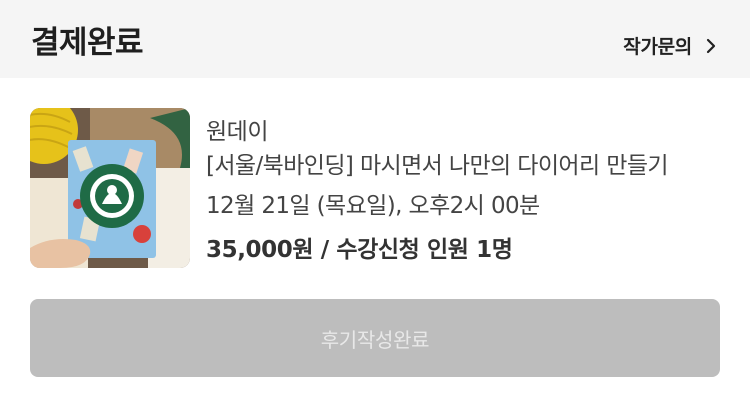 This screenshot has height=409, width=750. Describe the element at coordinates (87, 43) in the screenshot. I see `page-title: 결제완료` at that location.